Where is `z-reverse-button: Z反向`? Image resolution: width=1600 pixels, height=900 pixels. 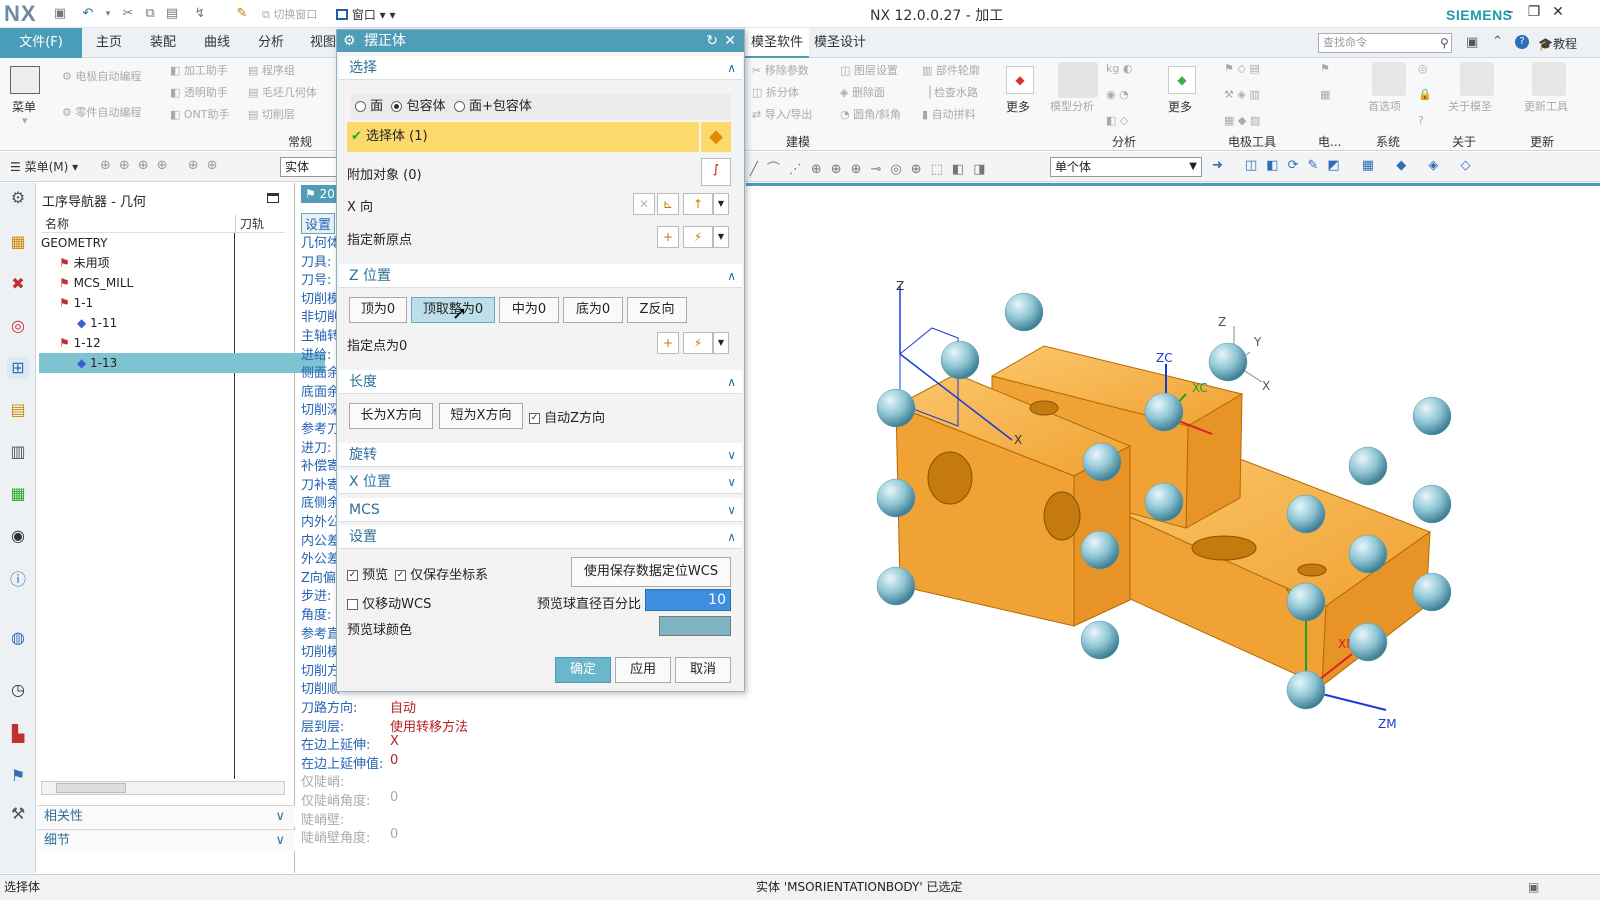 z-reverse-button: Z反向 is located at coordinates (657, 310).